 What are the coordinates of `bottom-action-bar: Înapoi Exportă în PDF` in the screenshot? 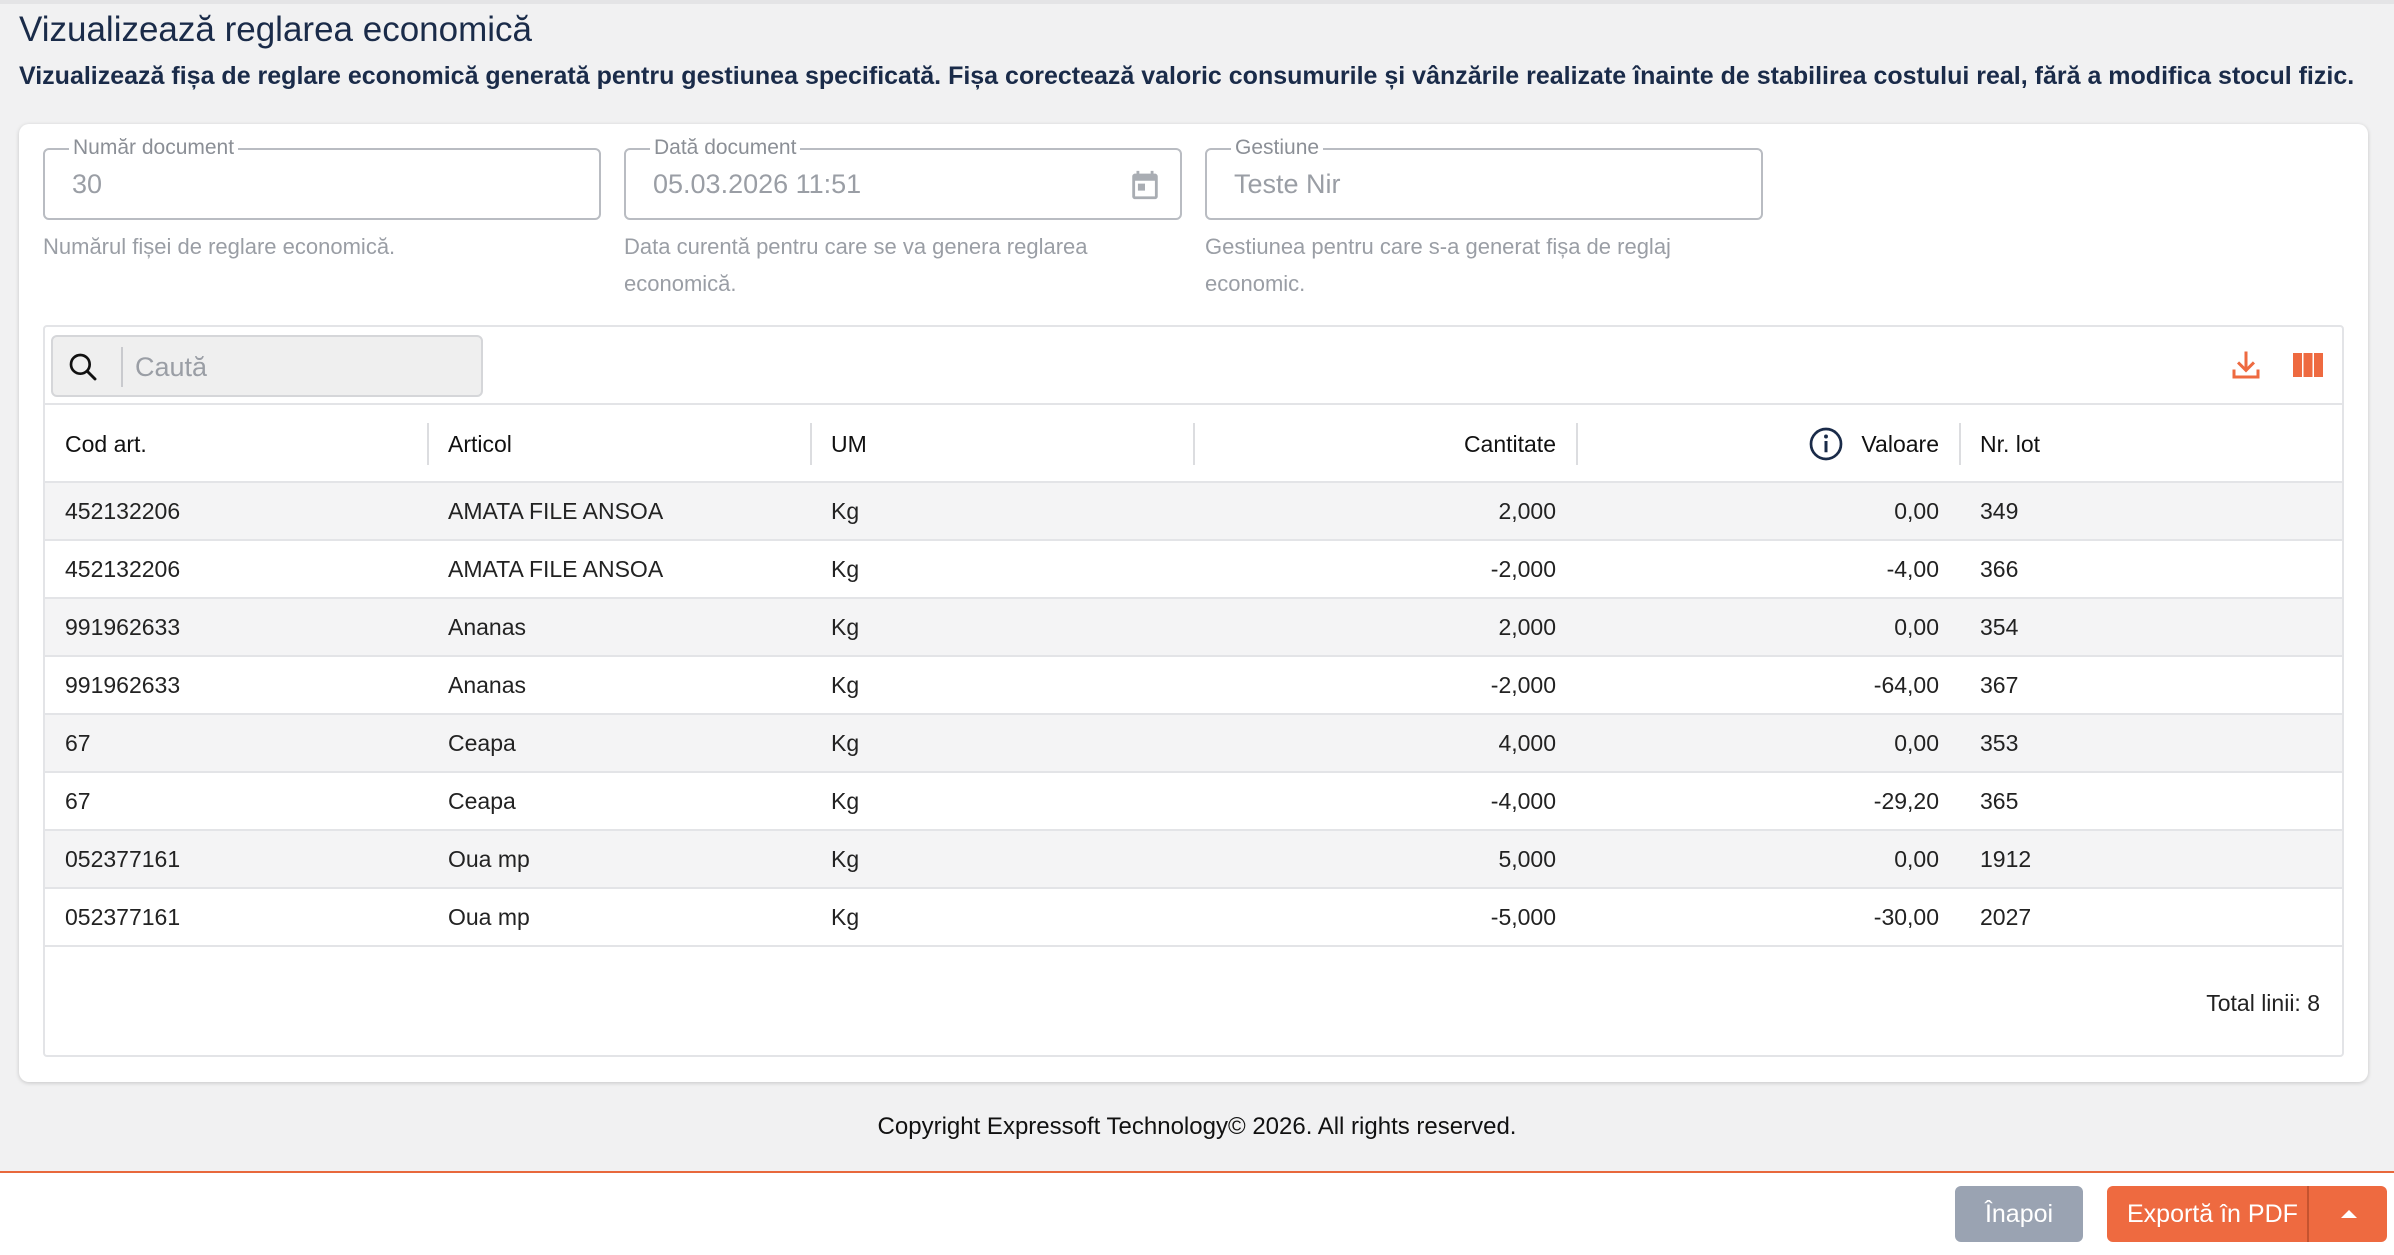 It's located at (1197, 1213).